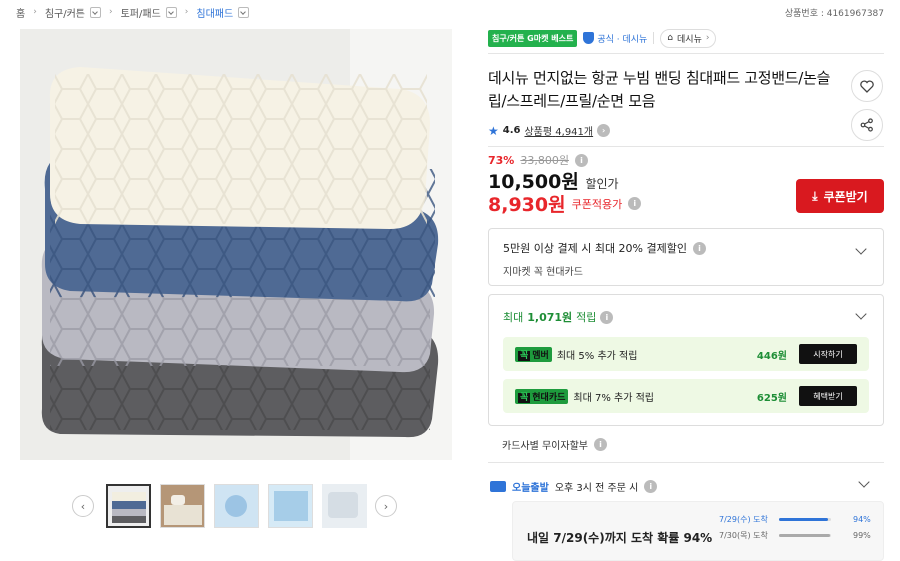  Describe the element at coordinates (828, 354) in the screenshot. I see `start-membership-button: 시작하기` at that location.